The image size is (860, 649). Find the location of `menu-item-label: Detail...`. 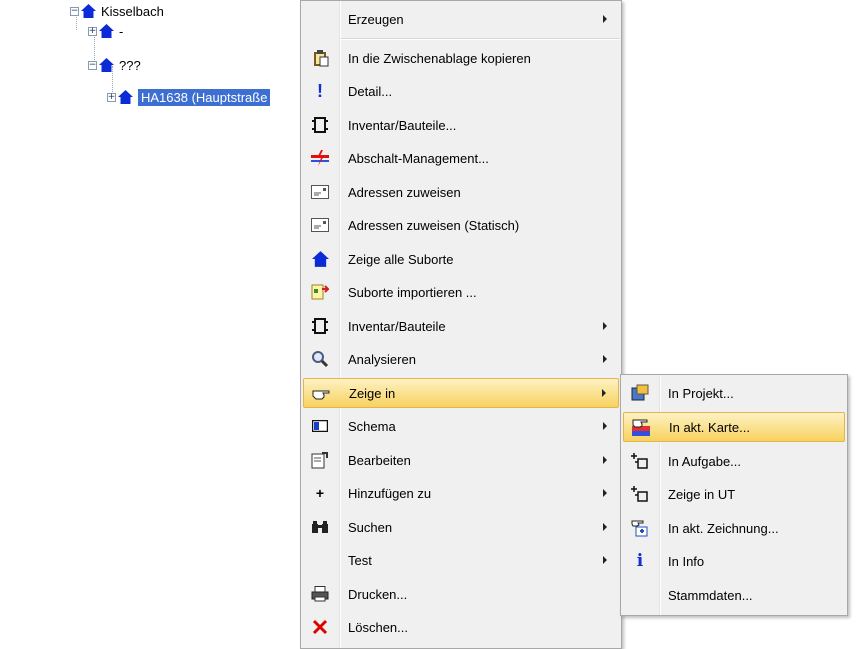

menu-item-label: Detail... is located at coordinates (370, 91).